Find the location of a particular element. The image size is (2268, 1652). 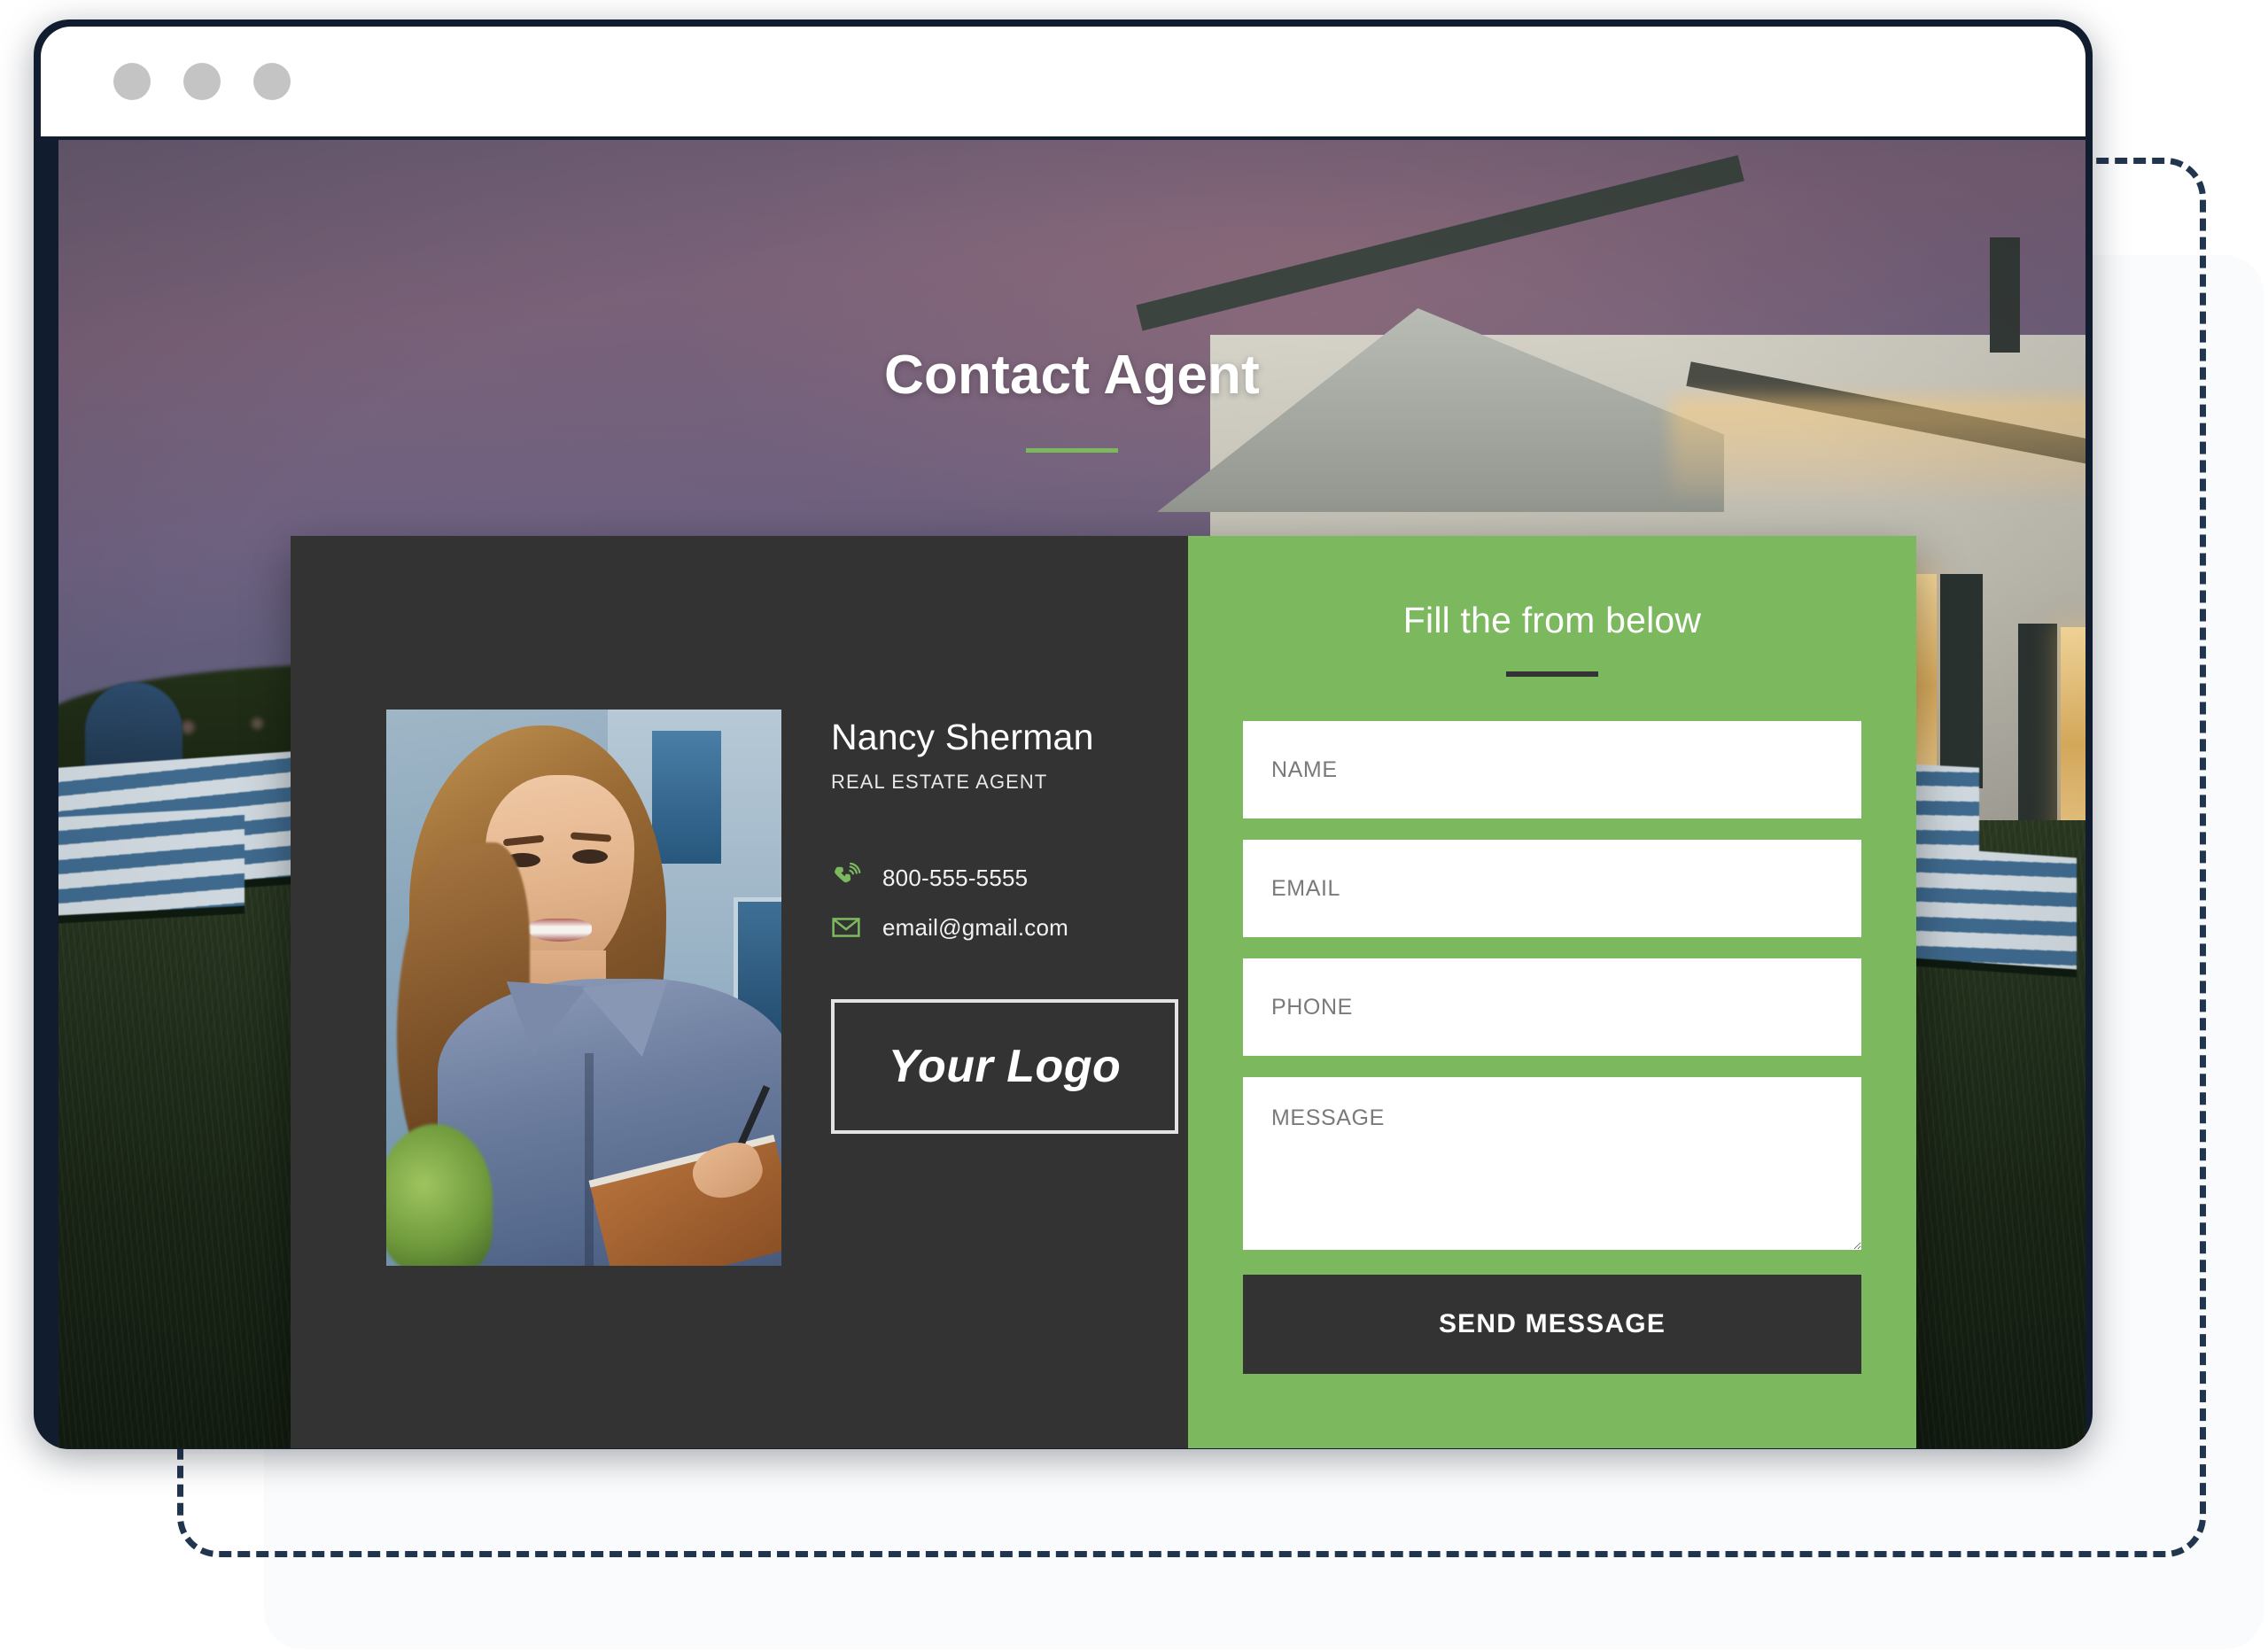

email-input is located at coordinates (1552, 889).